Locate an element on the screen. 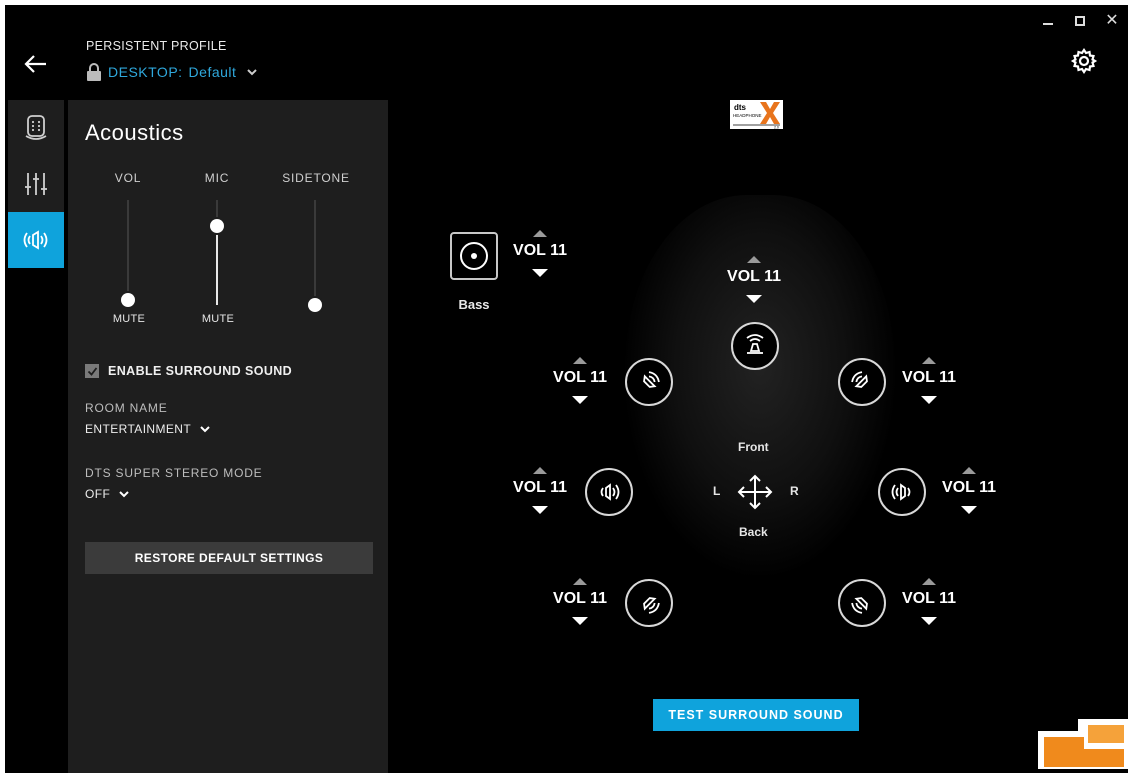 The image size is (1133, 777). dts-mode-value: OFF is located at coordinates (98, 494).